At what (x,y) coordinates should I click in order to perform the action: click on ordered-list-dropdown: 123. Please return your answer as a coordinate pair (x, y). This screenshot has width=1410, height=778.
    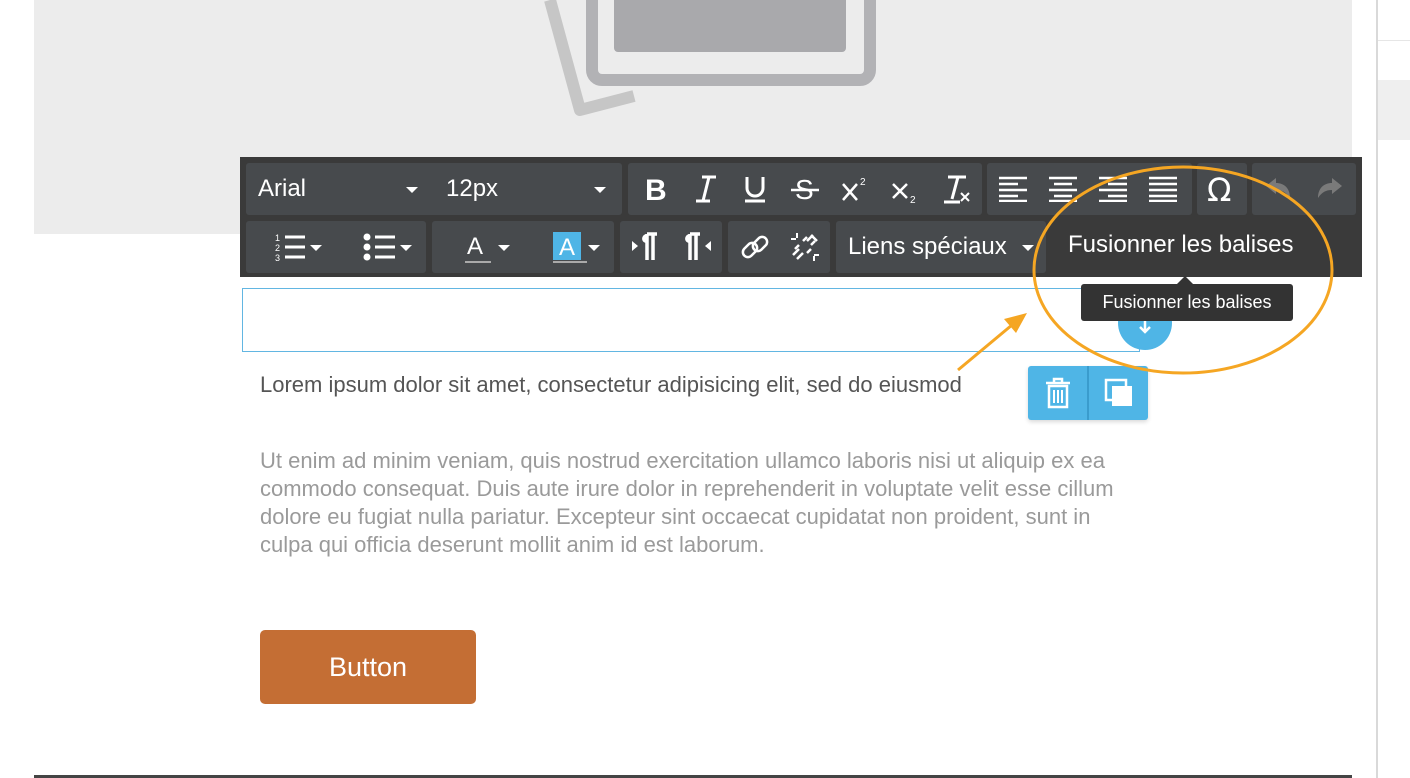
    Looking at the image, I should click on (292, 247).